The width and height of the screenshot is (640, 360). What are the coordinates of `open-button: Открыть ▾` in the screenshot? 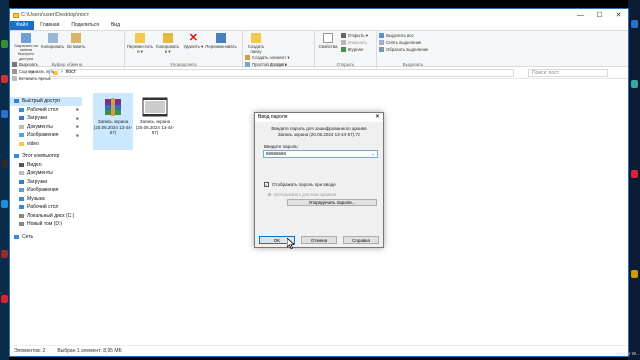 It's located at (354, 35).